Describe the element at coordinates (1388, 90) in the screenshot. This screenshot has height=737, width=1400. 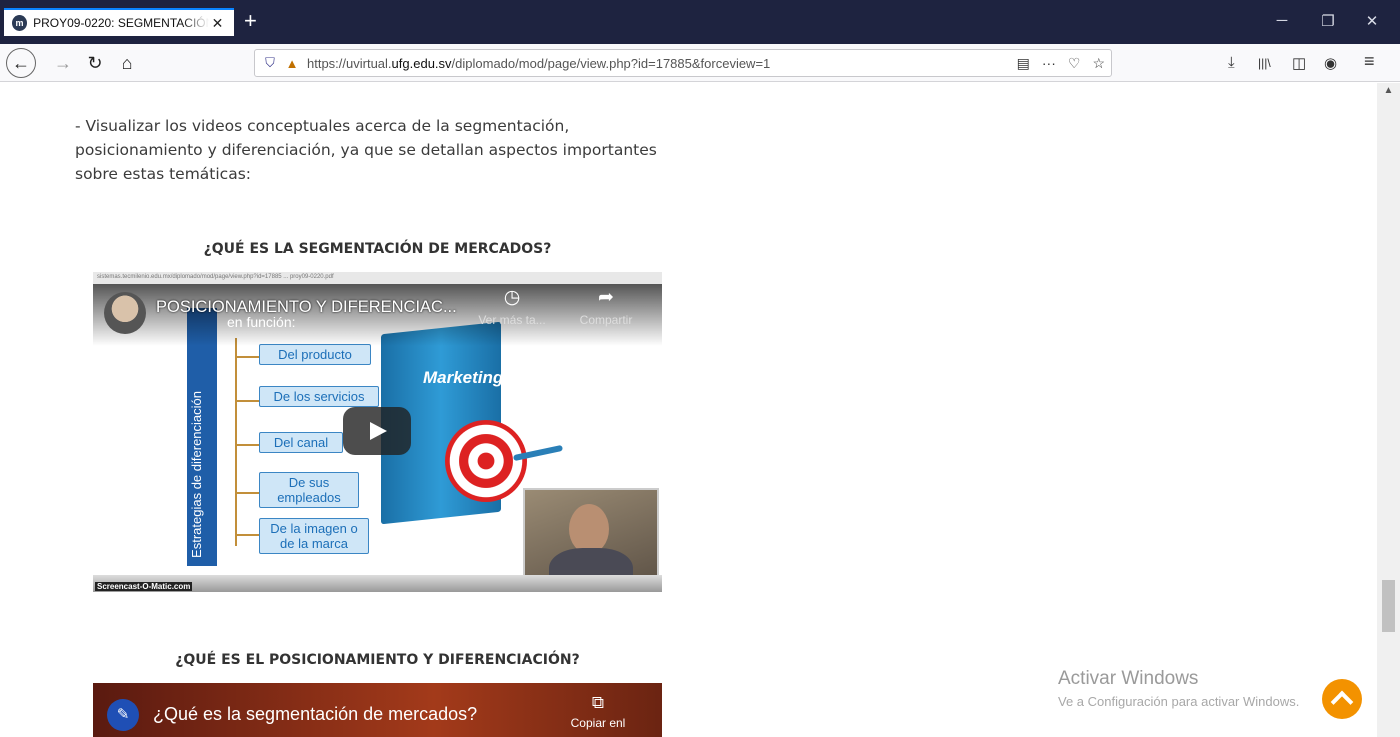
I see `scroll-up-arrow: ▲` at that location.